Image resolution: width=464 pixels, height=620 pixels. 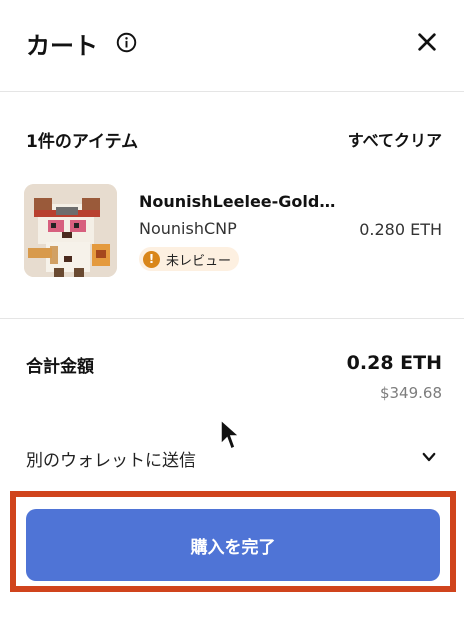 I want to click on pixel-art-image, so click(x=70, y=230).